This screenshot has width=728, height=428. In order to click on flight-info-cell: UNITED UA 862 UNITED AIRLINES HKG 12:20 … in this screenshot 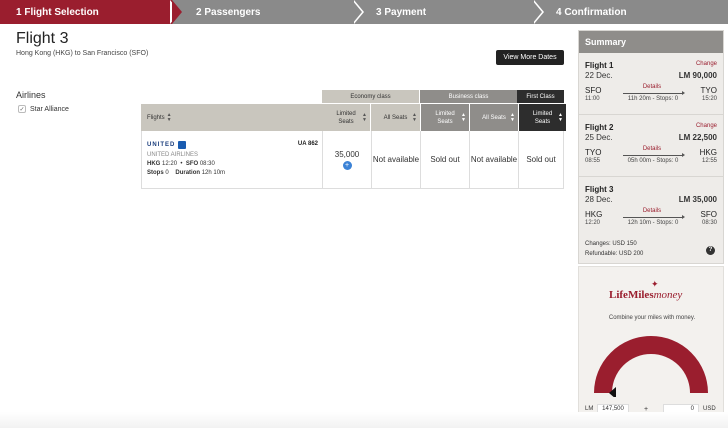, I will do `click(232, 159)`.